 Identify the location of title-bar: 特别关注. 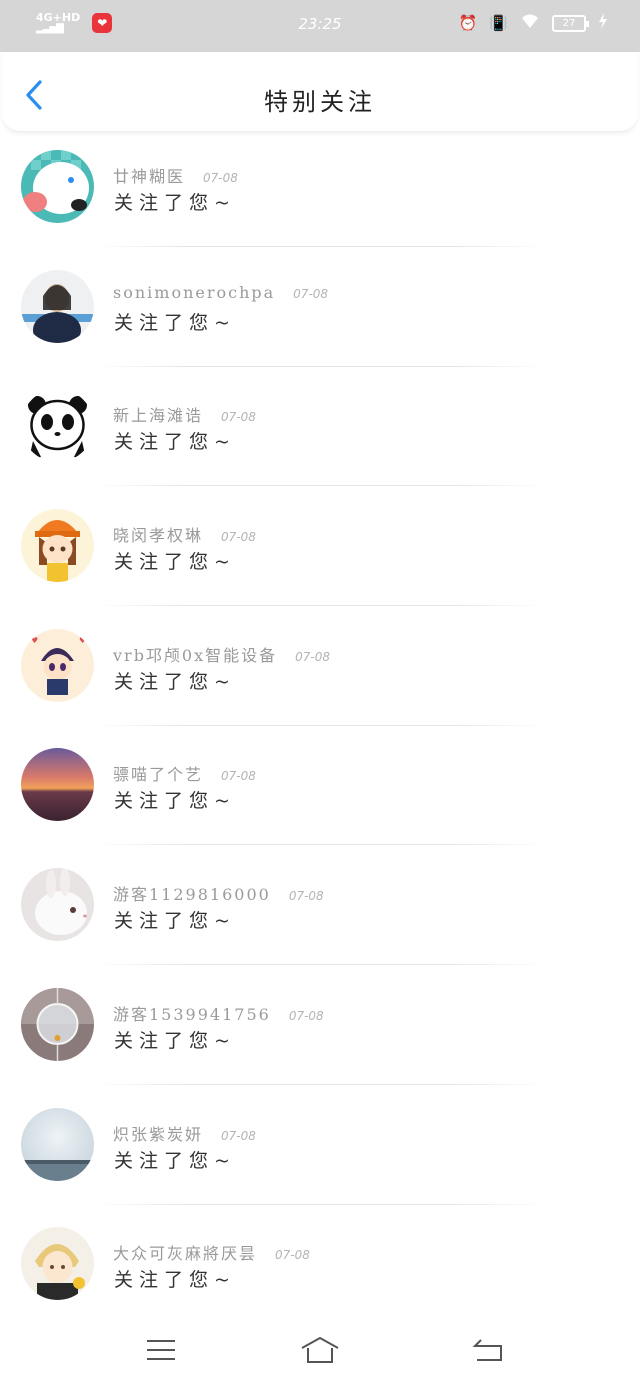
(320, 92).